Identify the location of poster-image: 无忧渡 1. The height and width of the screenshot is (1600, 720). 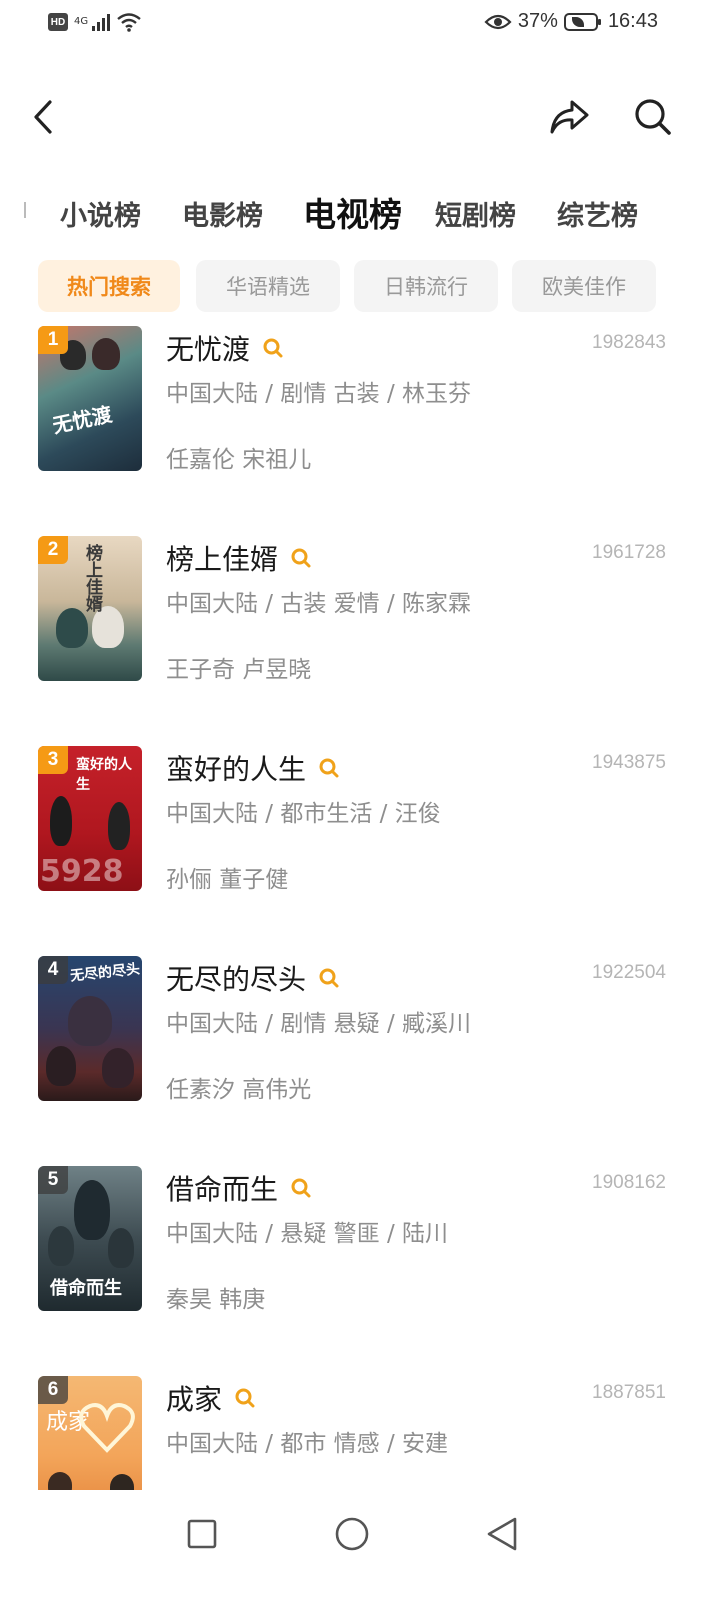
(90, 398).